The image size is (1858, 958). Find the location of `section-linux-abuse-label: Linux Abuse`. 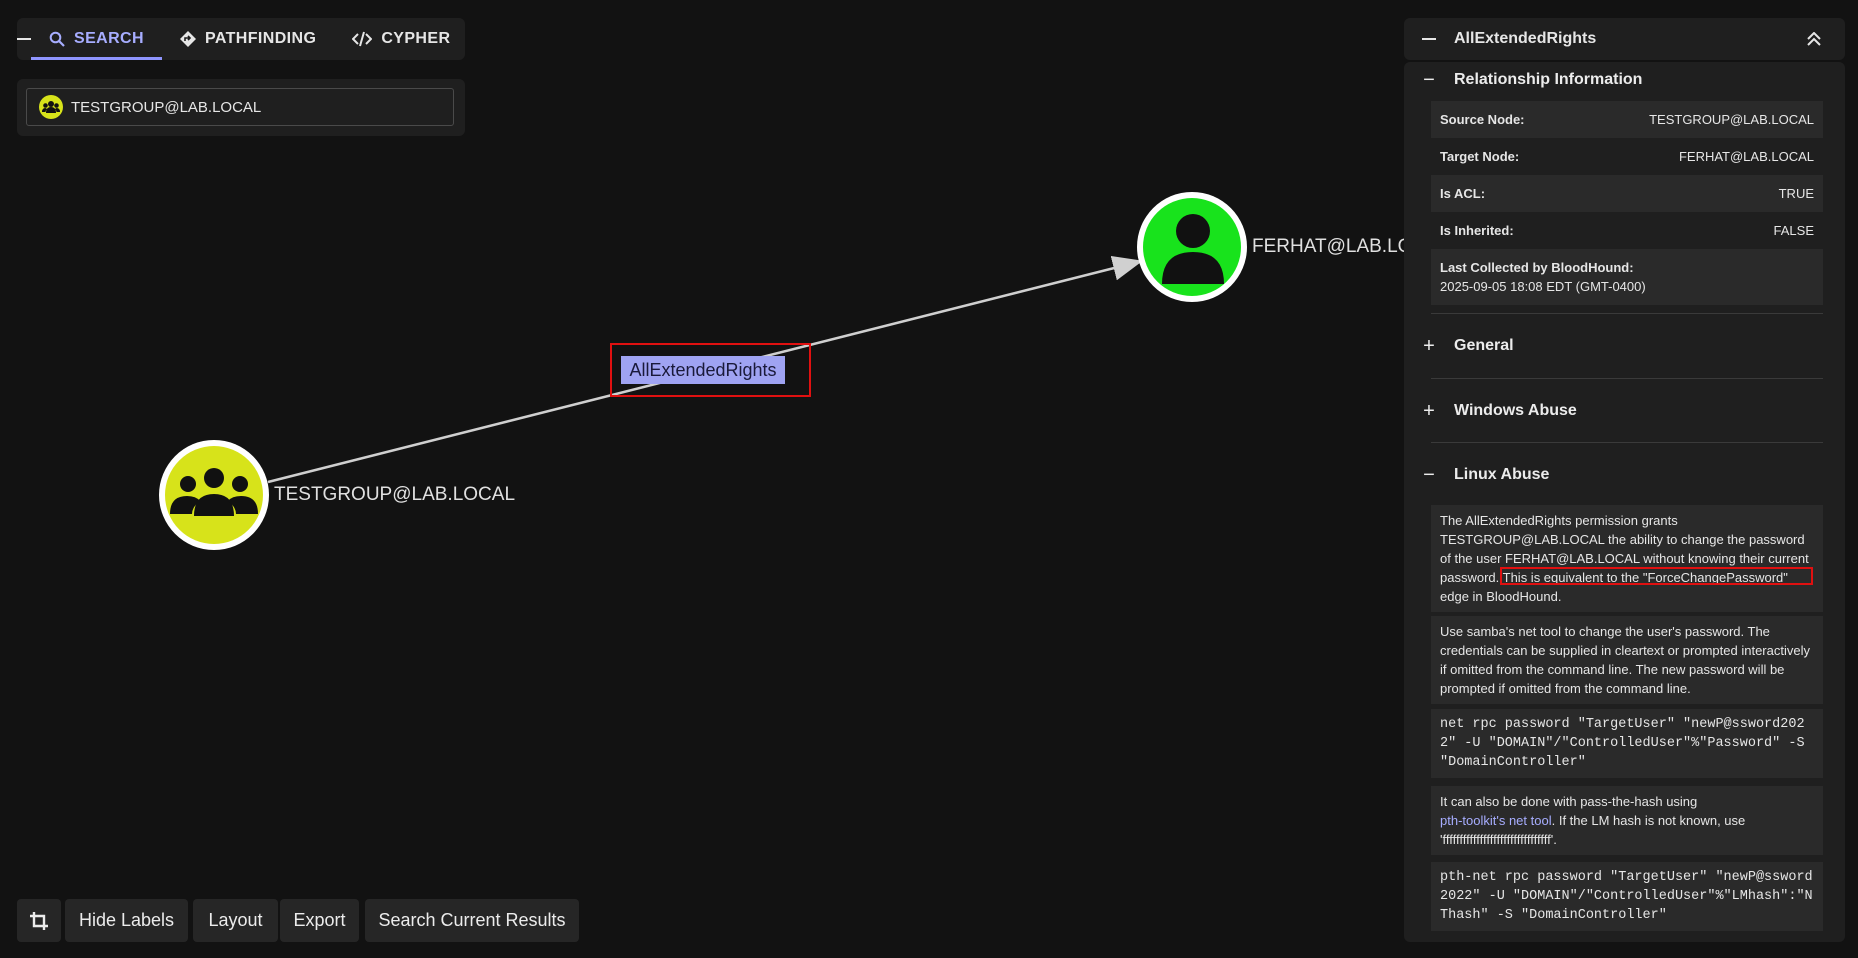

section-linux-abuse-label: Linux Abuse is located at coordinates (1502, 474).